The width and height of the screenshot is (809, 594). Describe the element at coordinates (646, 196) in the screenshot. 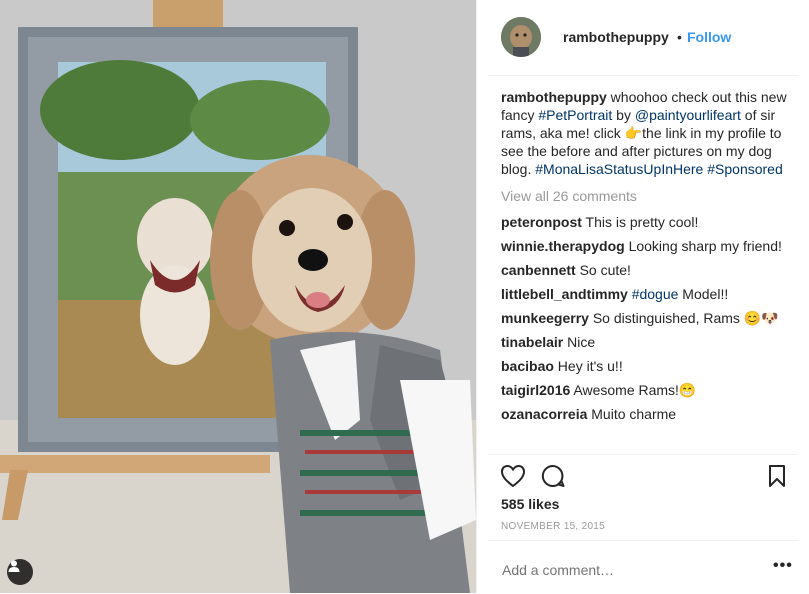

I see `view-all-comments-link: View all 26 comments` at that location.